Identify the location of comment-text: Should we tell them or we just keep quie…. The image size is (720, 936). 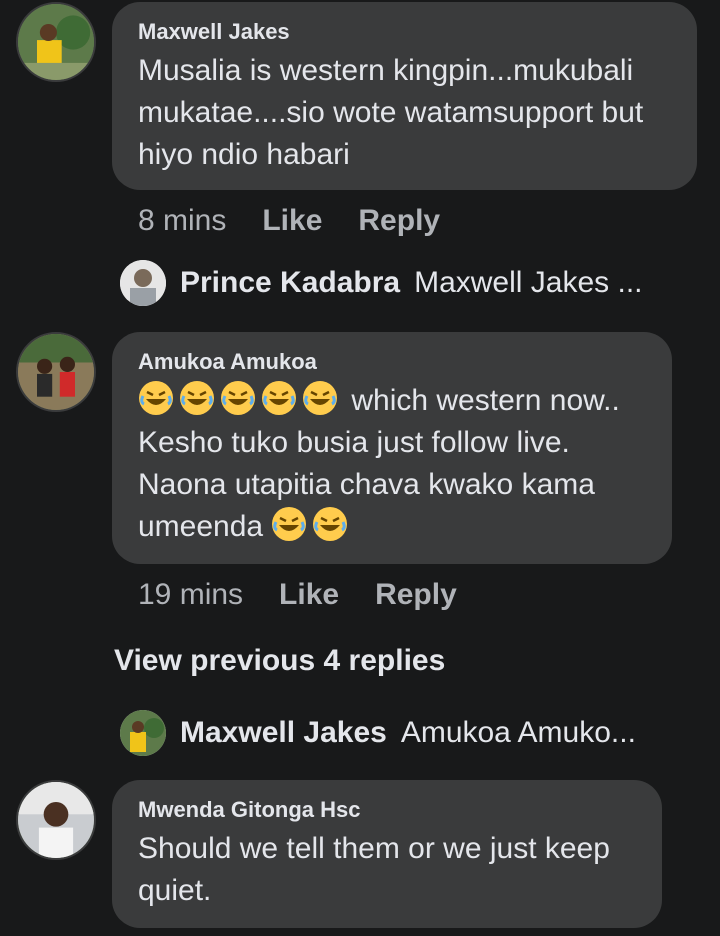
(374, 869).